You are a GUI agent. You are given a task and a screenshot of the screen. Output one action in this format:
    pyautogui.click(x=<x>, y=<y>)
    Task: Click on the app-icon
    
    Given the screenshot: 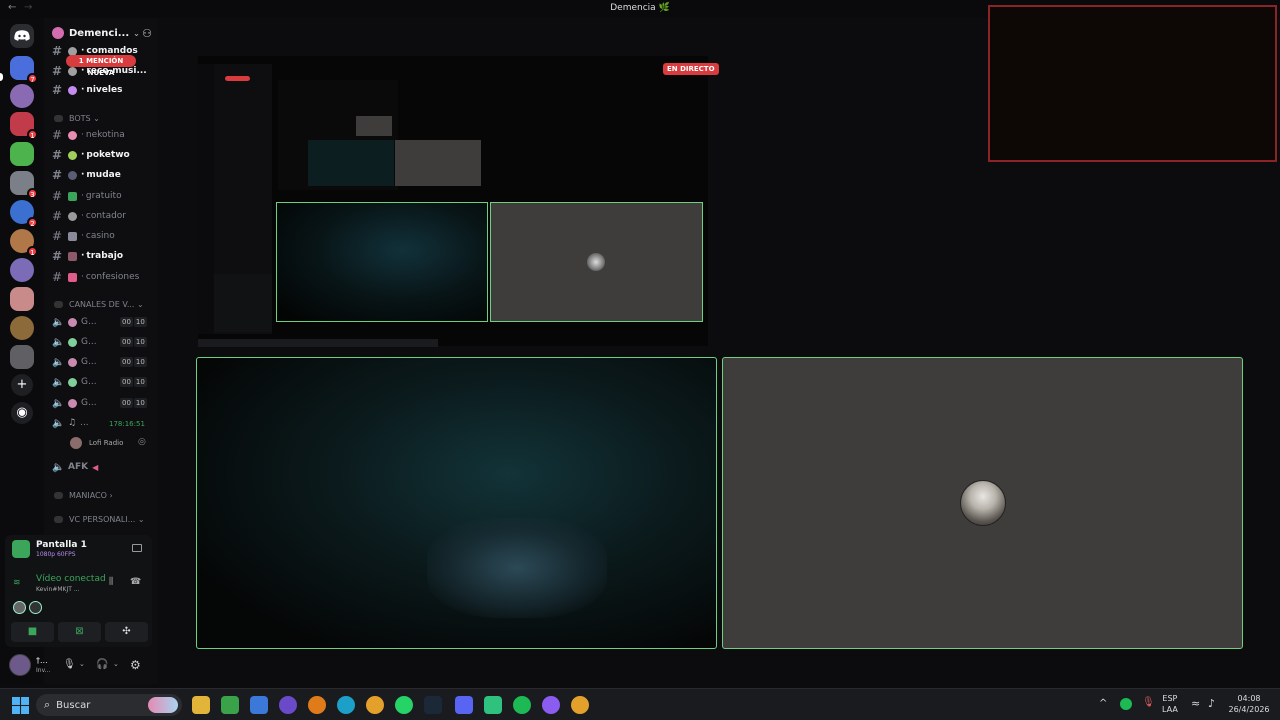 What is the action you would take?
    pyautogui.click(x=288, y=705)
    